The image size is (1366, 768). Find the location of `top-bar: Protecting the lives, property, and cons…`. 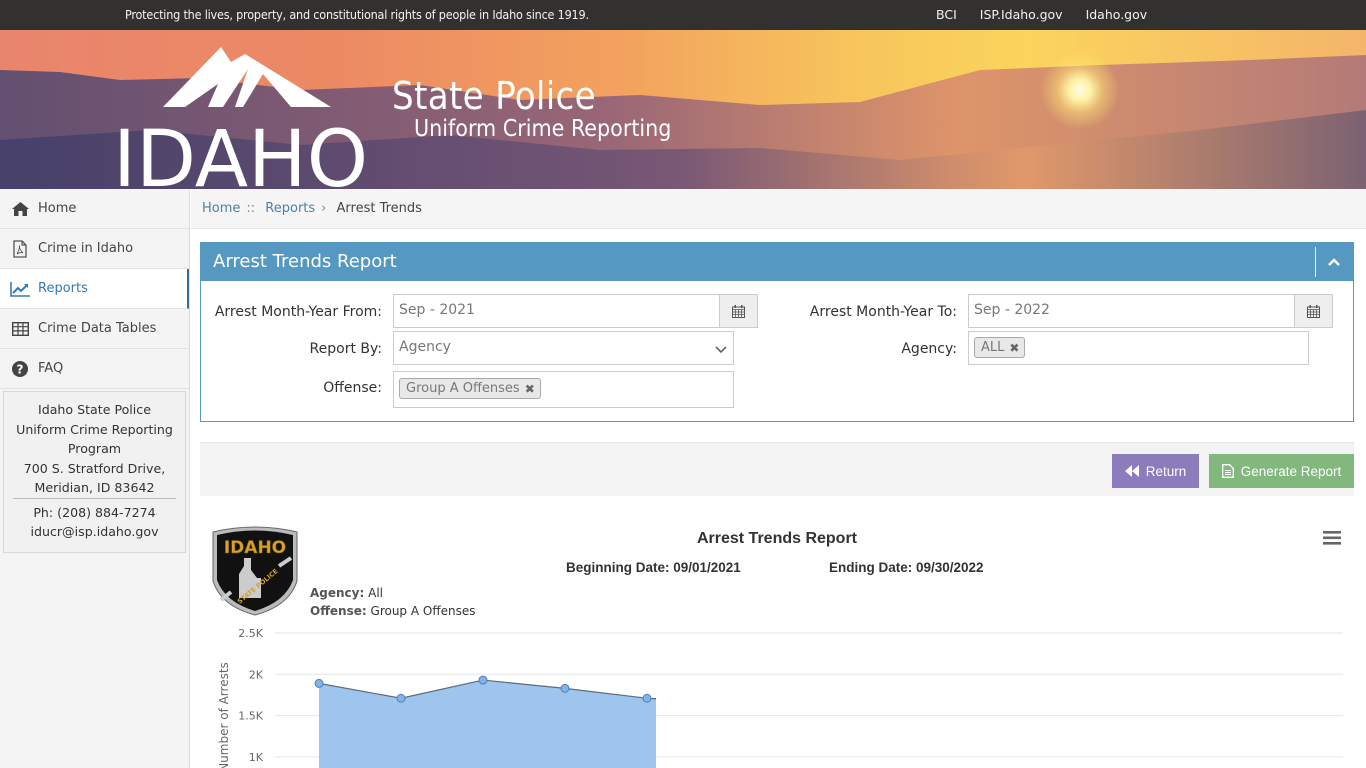

top-bar: Protecting the lives, property, and cons… is located at coordinates (683, 15).